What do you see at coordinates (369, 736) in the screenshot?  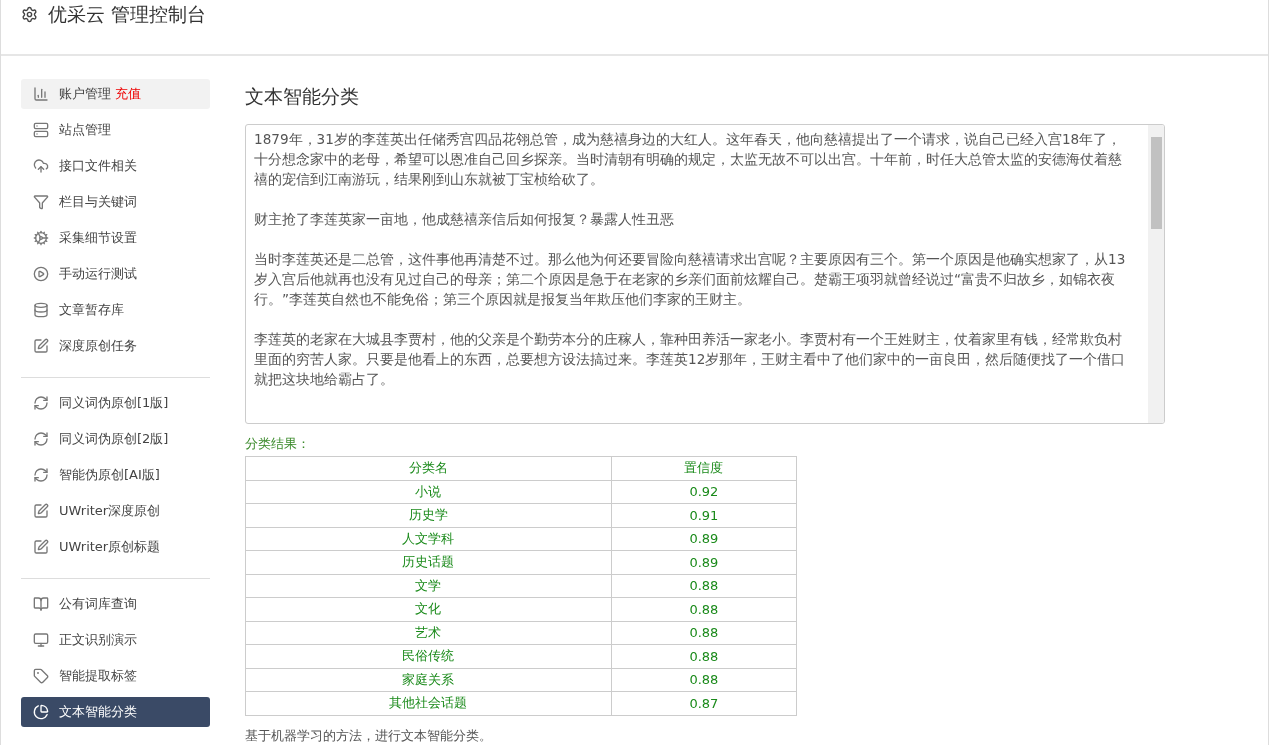 I see `description-text: 基于机器学习的方法，进行文本智能分类。` at bounding box center [369, 736].